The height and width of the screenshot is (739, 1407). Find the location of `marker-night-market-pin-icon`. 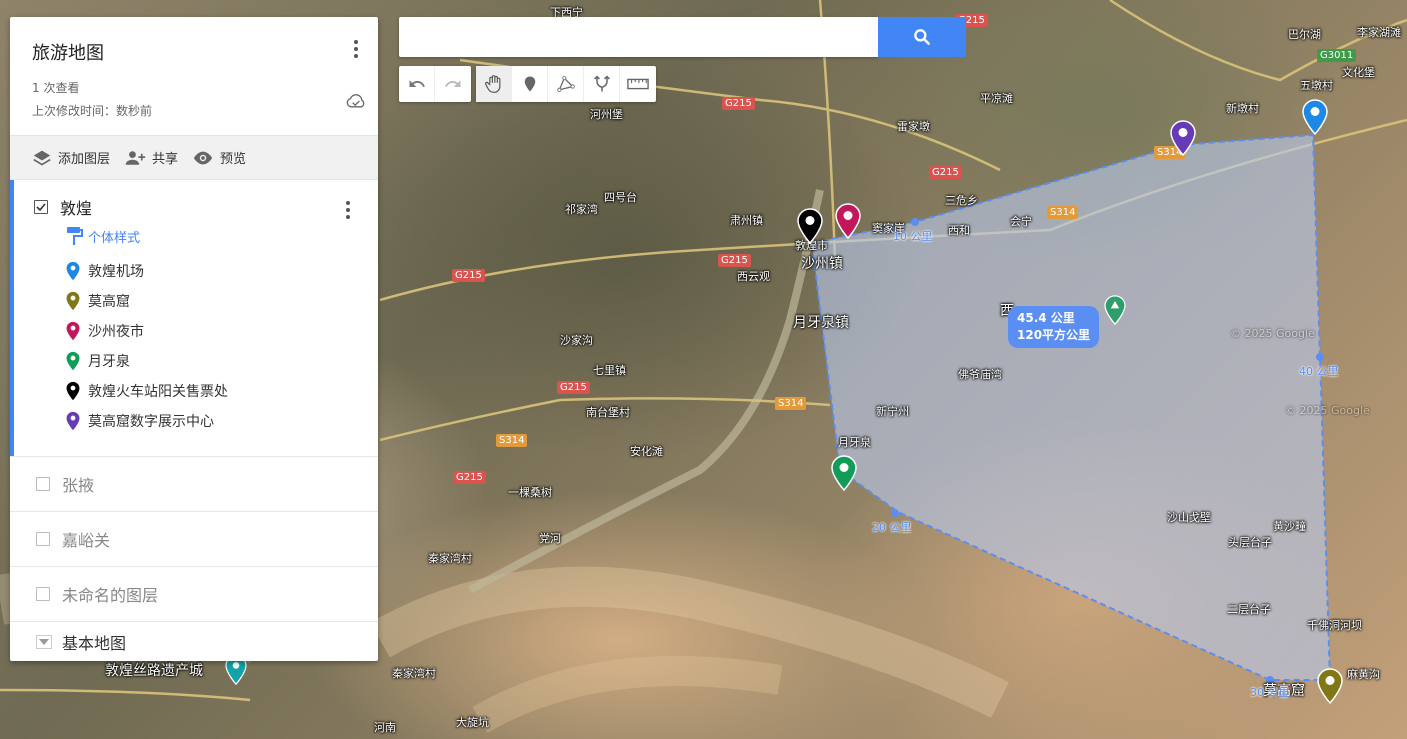

marker-night-market-pin-icon is located at coordinates (848, 221).